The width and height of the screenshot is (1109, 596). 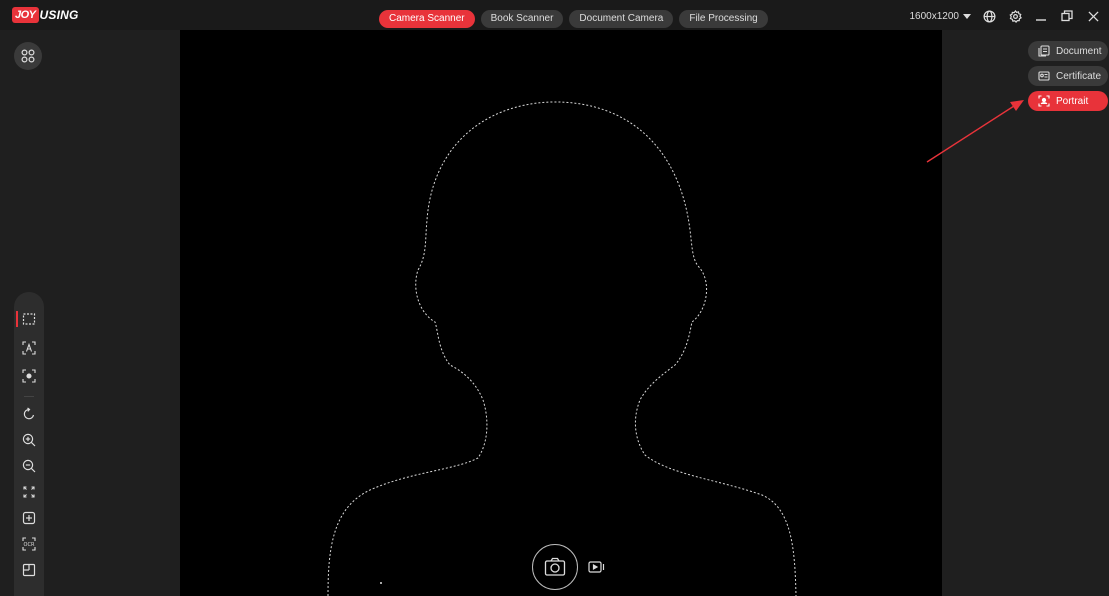 I want to click on record-video-button, so click(x=597, y=567).